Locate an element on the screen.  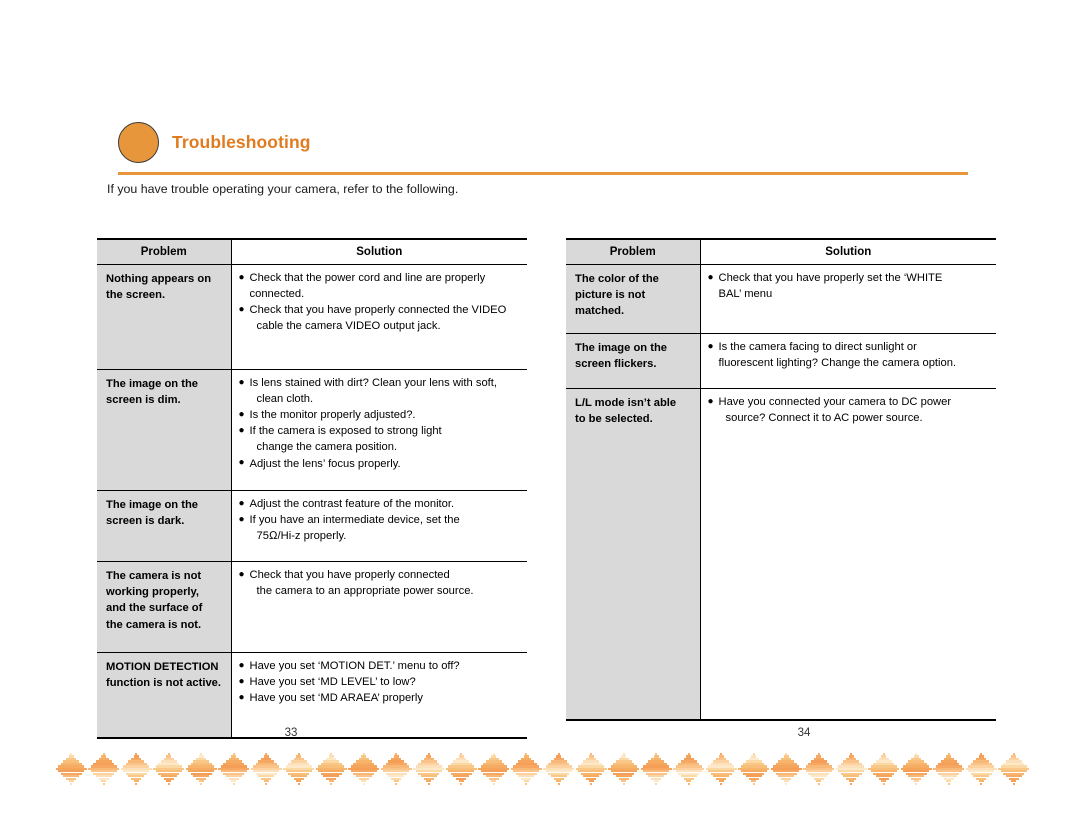
problem-cell: Nothing appears on the screen. is located at coordinates (164, 317).